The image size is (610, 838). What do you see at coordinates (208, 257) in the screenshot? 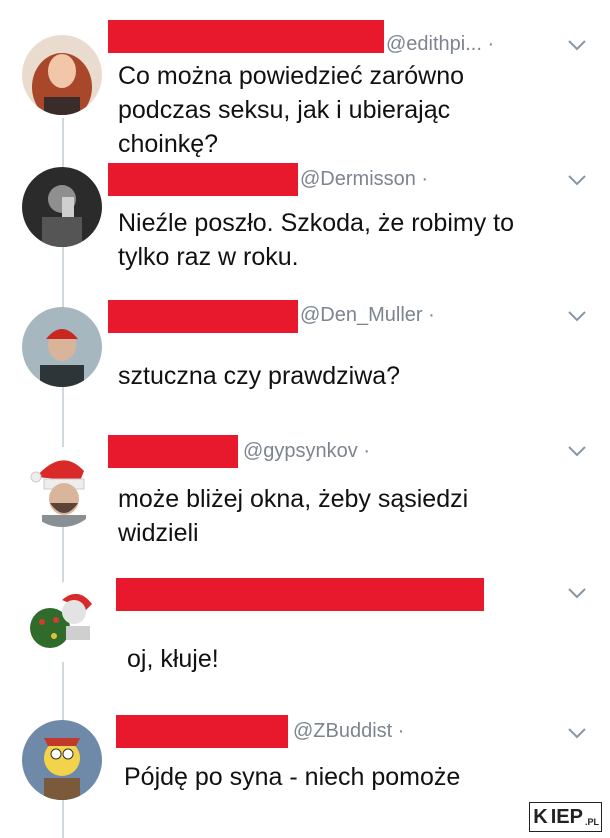
I see `tweet-text-line: tylko raz w roku.` at bounding box center [208, 257].